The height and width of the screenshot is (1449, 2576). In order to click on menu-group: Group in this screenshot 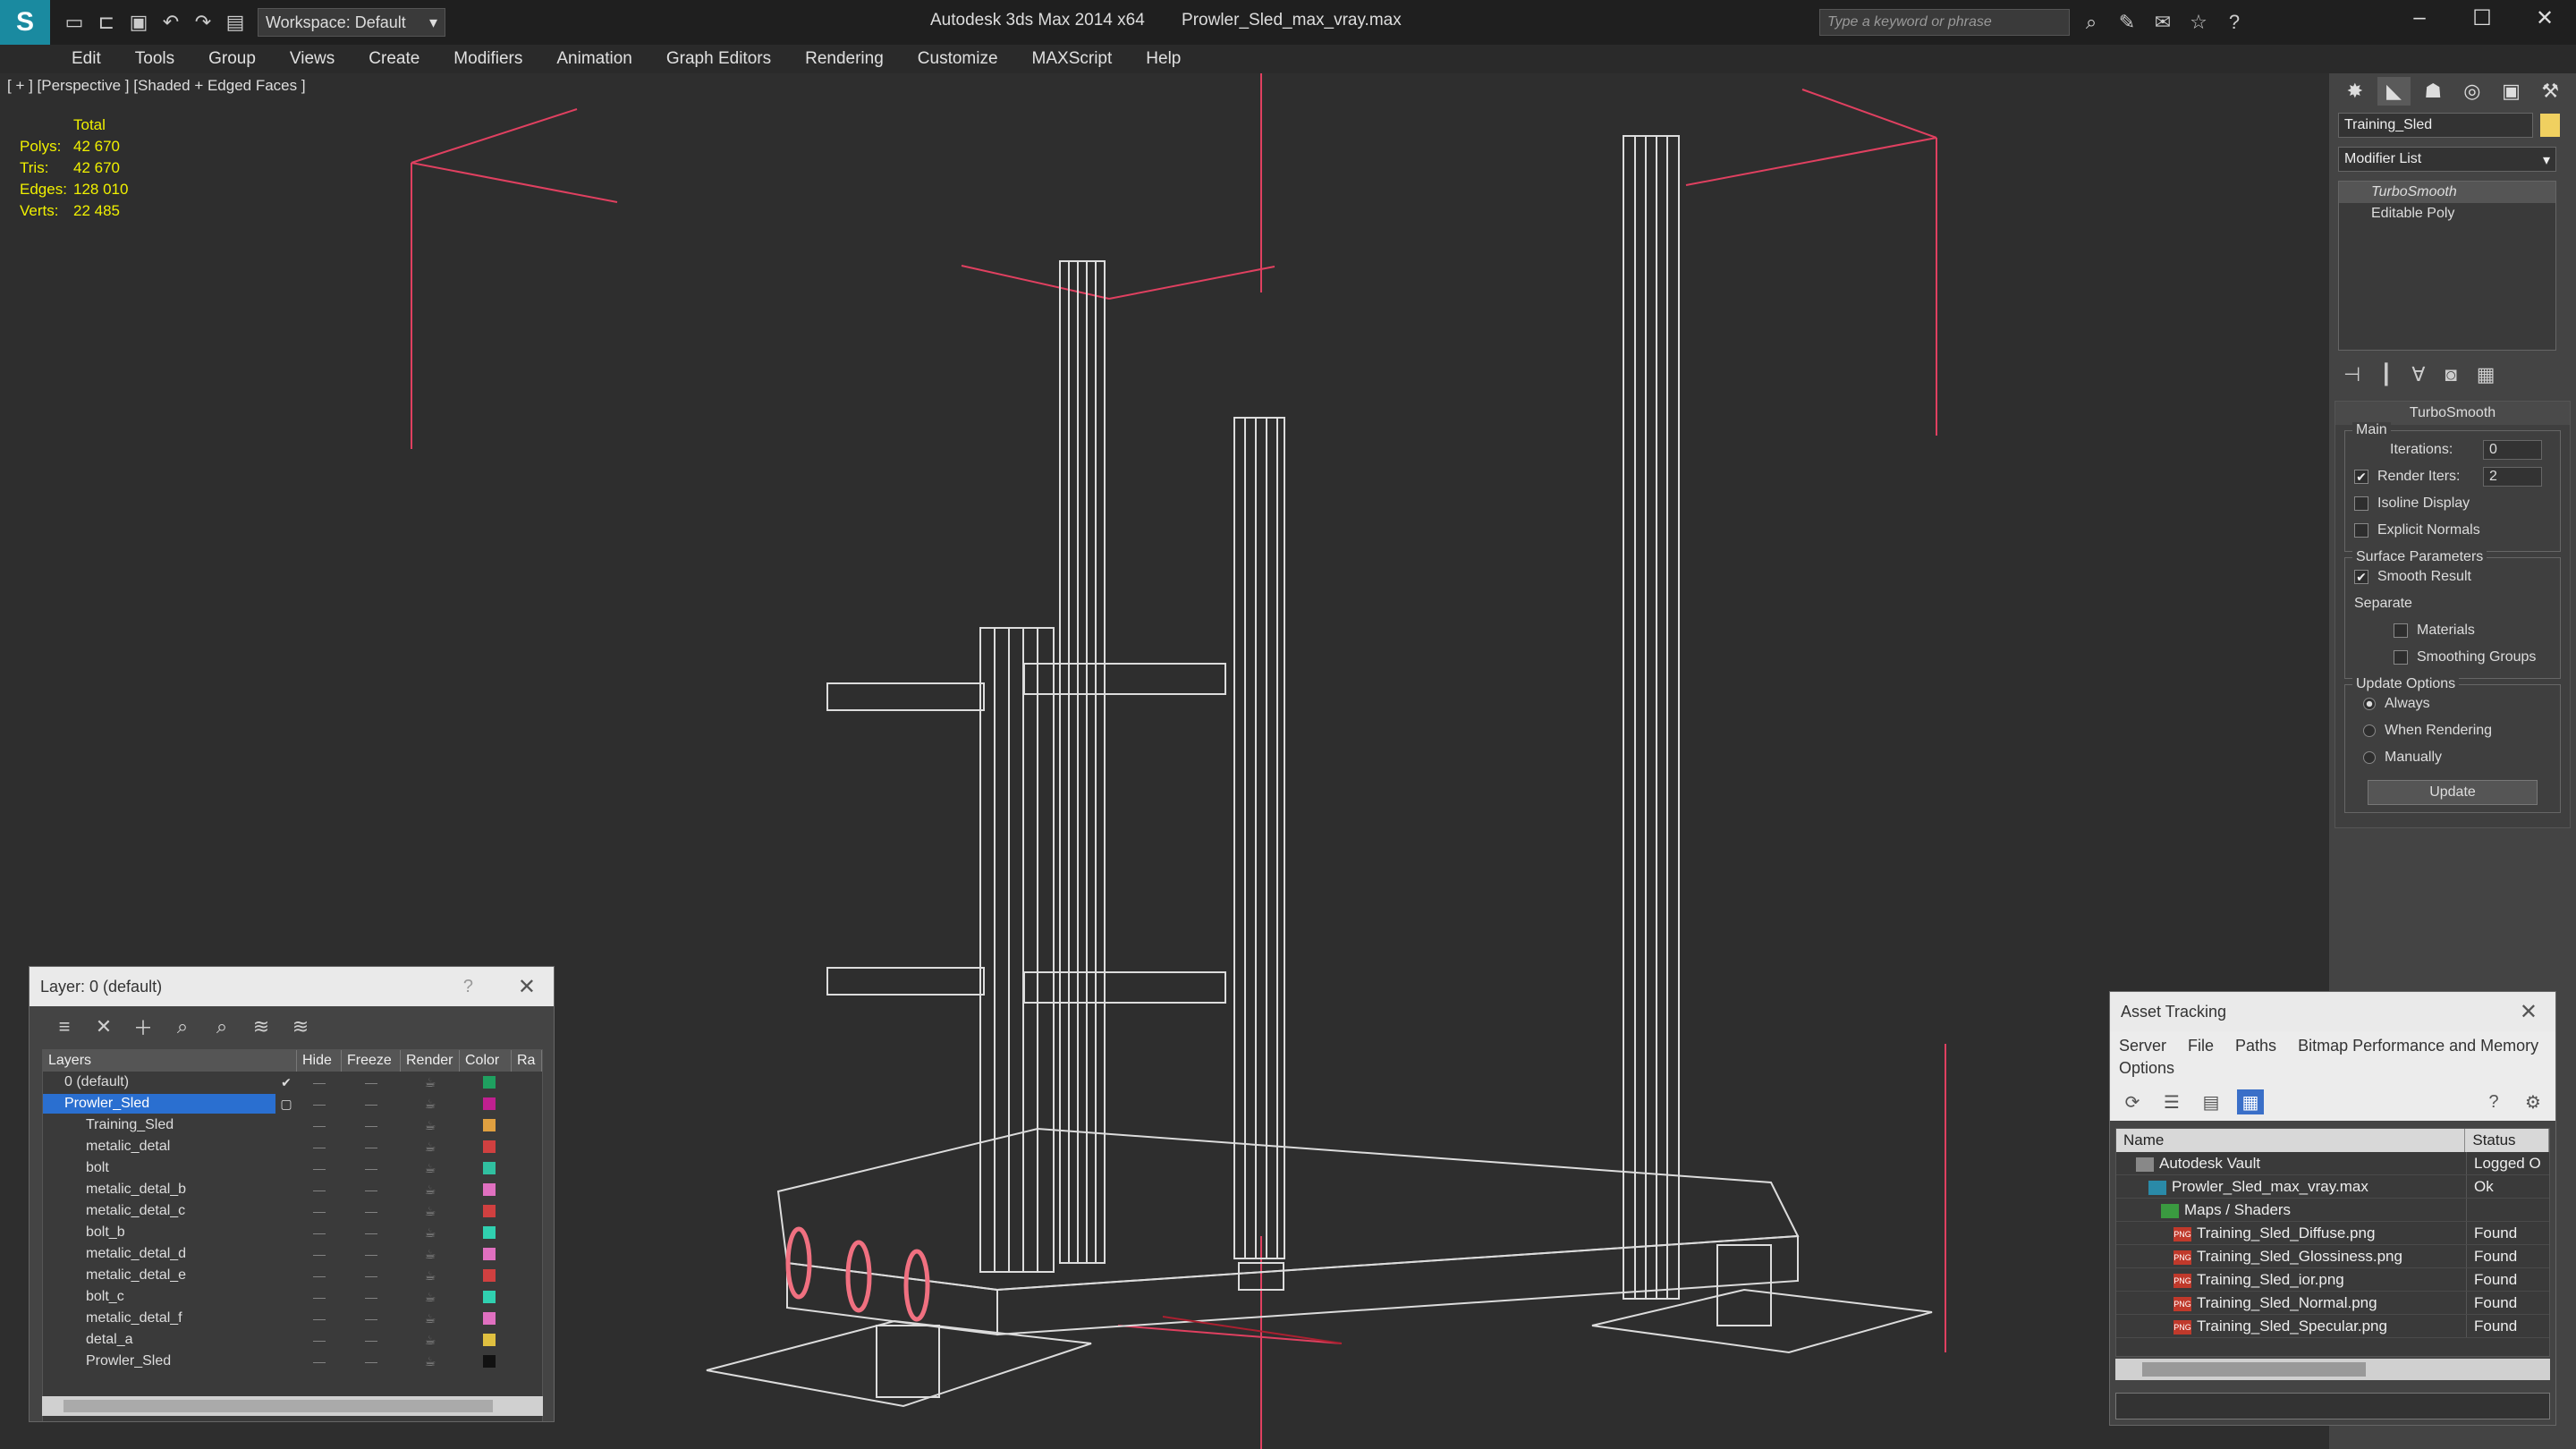, I will do `click(232, 59)`.